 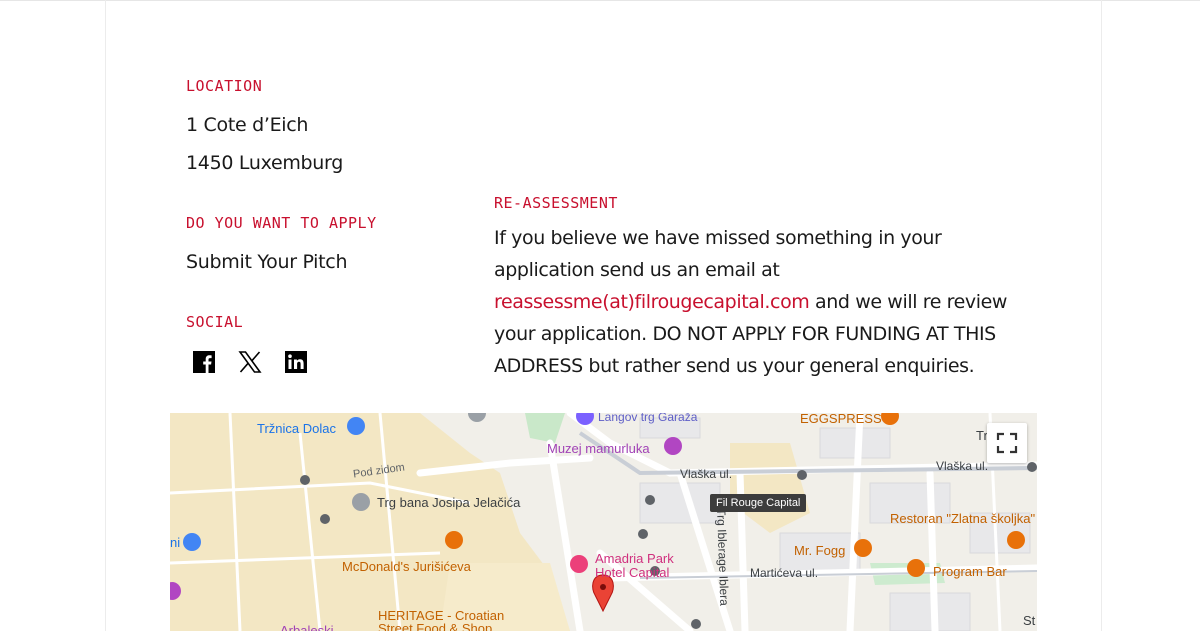 I want to click on reassessment-email-link: reassessme(at)filrougecapital.com, so click(x=652, y=302).